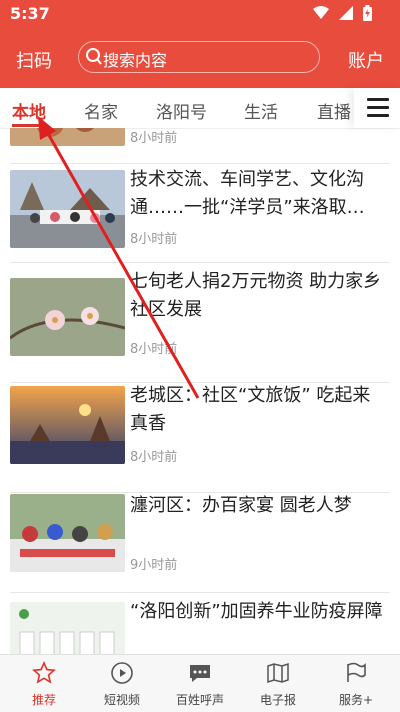  Describe the element at coordinates (334, 110) in the screenshot. I see `tab-live: 直播` at that location.